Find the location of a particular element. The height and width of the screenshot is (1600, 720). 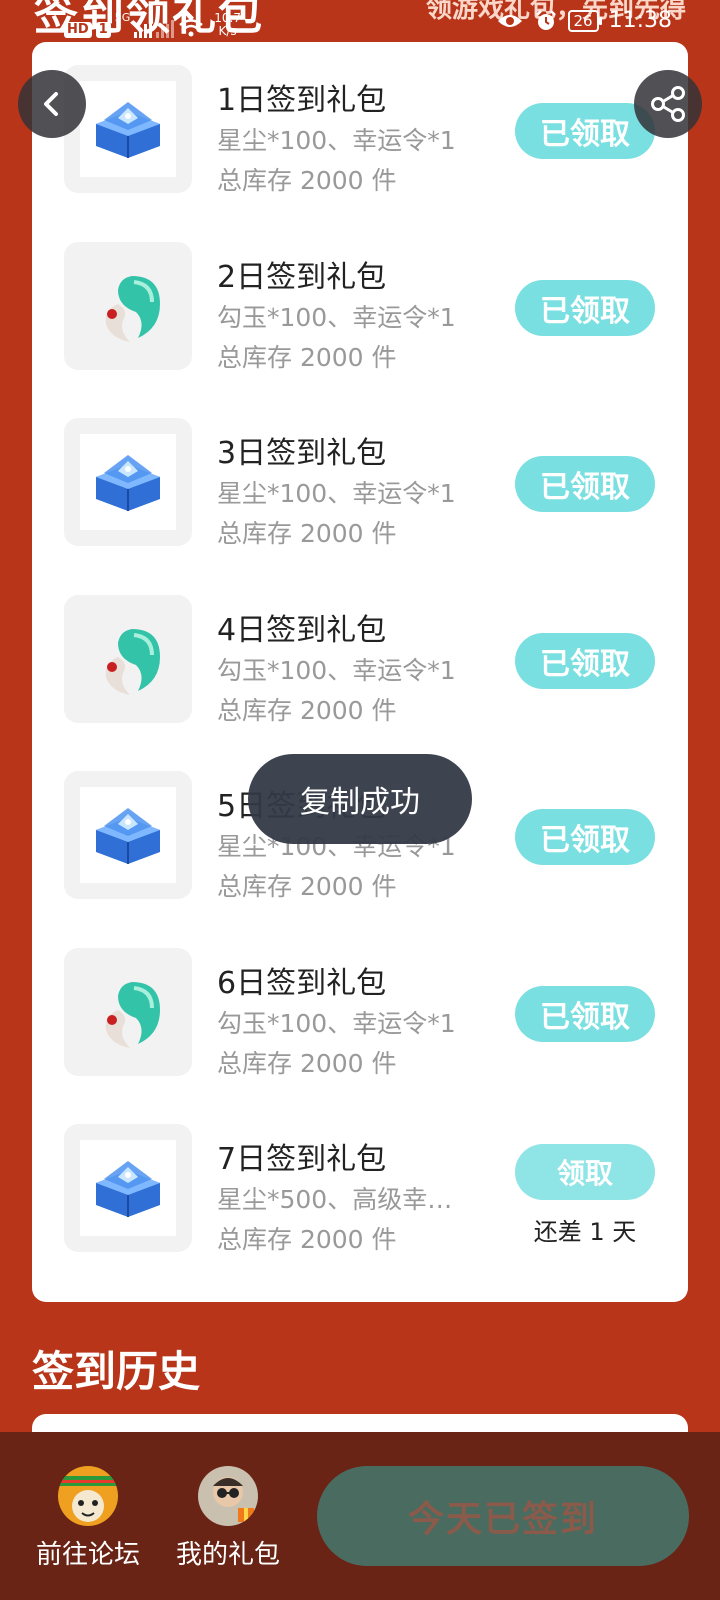

gift-row: 1日签到礼包 星尘*100、幸运令*1 总库存 2000 件已领取 is located at coordinates (360, 130).